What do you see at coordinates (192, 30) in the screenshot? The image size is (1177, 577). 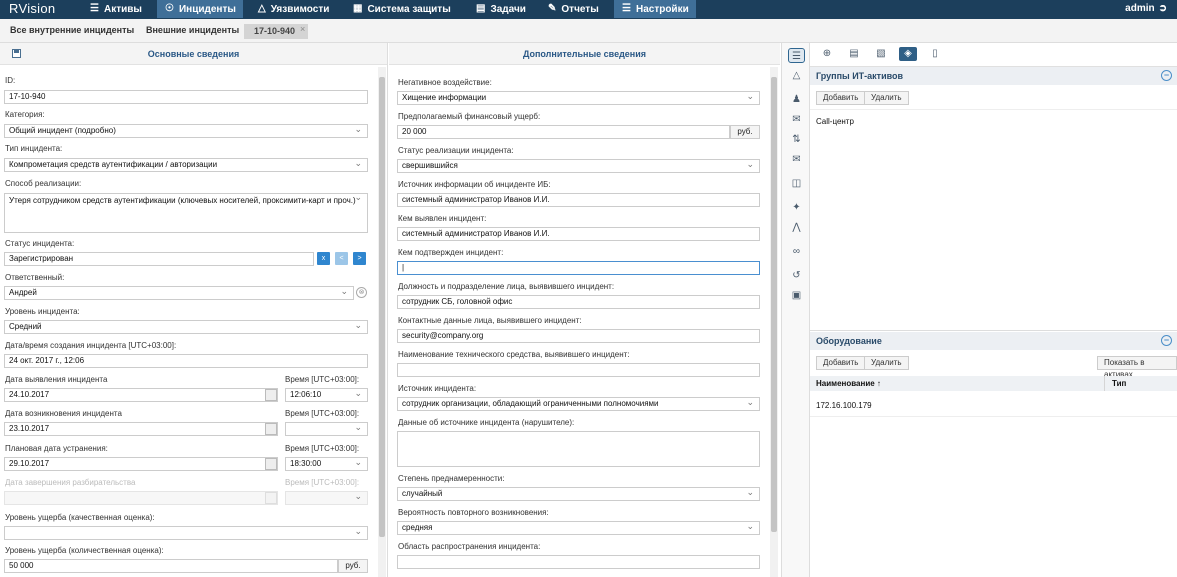 I see `tab-external-incidents: Внешние инциденты` at bounding box center [192, 30].